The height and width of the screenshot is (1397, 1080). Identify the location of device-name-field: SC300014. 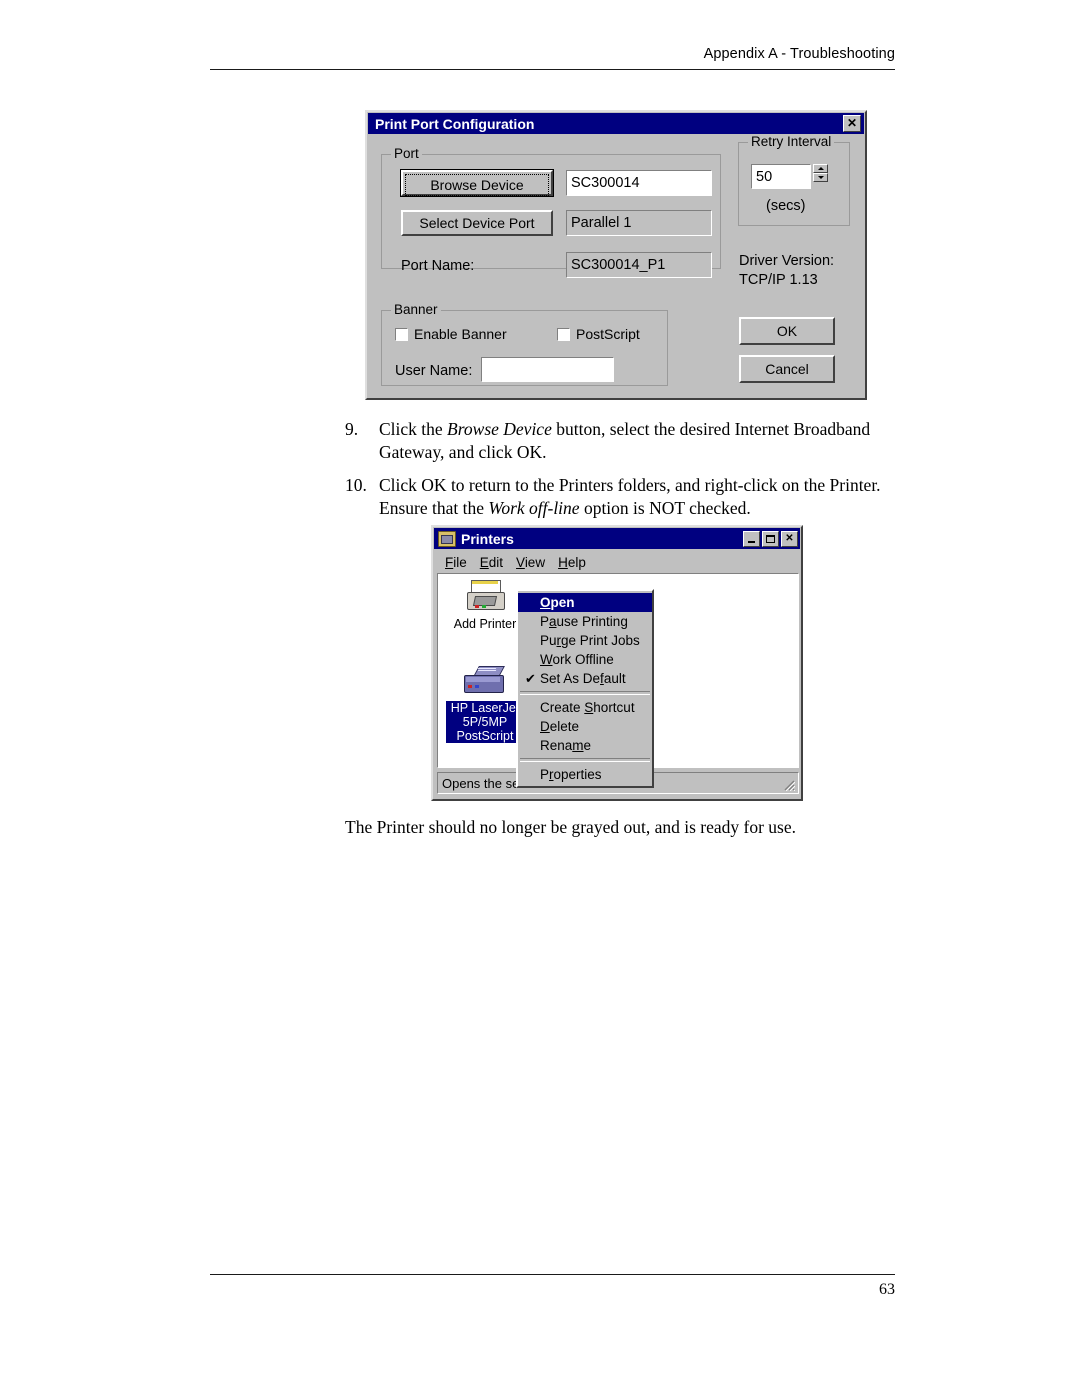
(639, 183).